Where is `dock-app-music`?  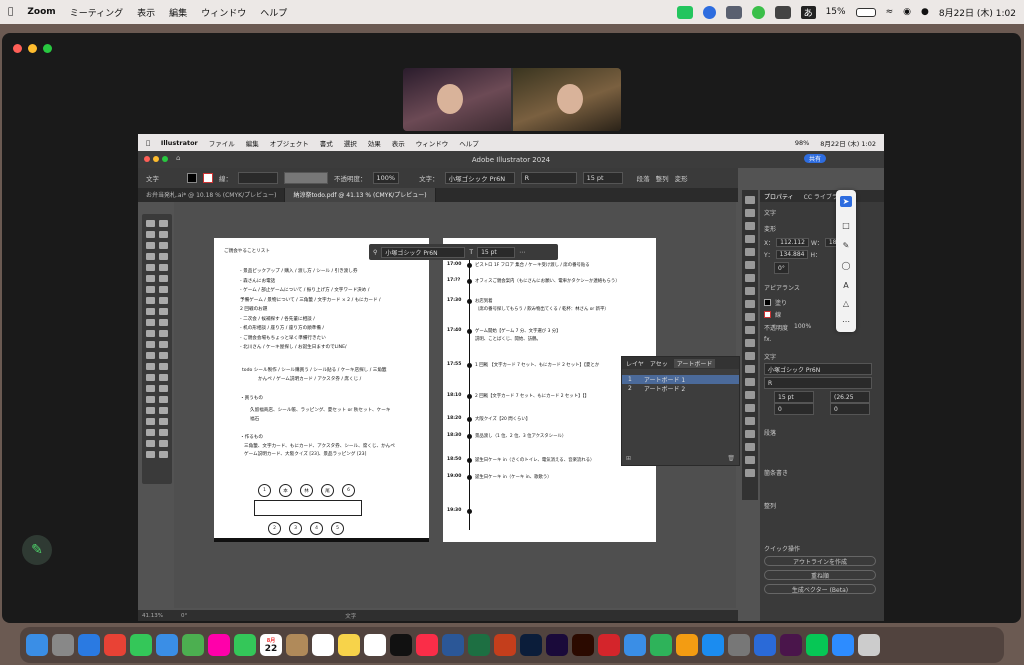 dock-app-music is located at coordinates (427, 645).